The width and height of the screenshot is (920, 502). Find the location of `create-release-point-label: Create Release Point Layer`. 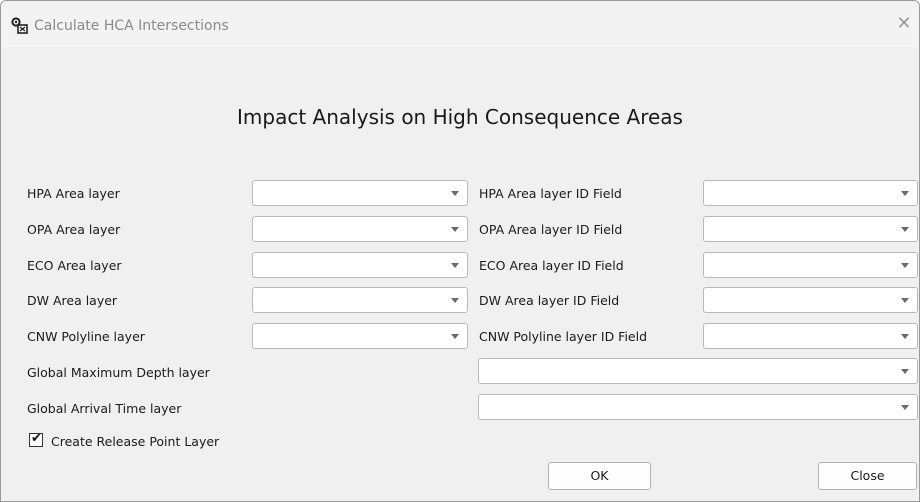

create-release-point-label: Create Release Point Layer is located at coordinates (135, 441).